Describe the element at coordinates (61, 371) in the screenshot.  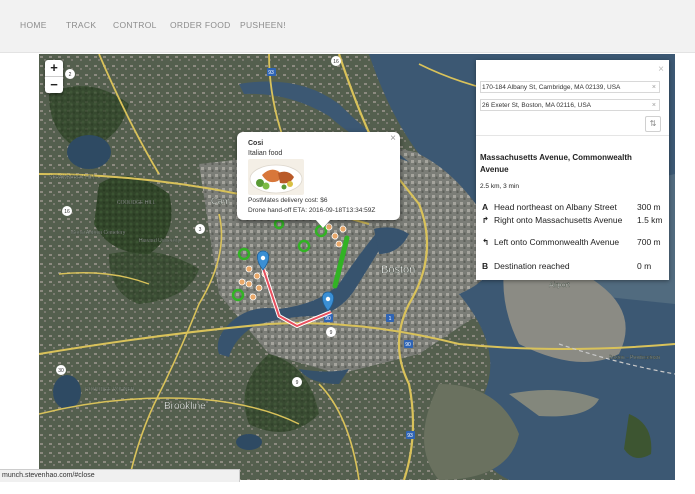
I see `svg-text: 30` at that location.